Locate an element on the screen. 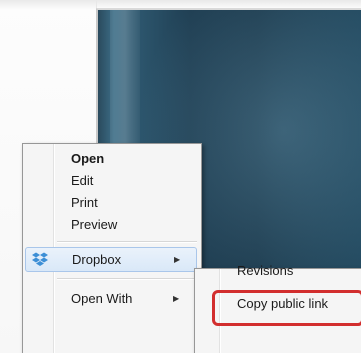 The image size is (361, 353). top-edge-shadow is located at coordinates (180, 5).